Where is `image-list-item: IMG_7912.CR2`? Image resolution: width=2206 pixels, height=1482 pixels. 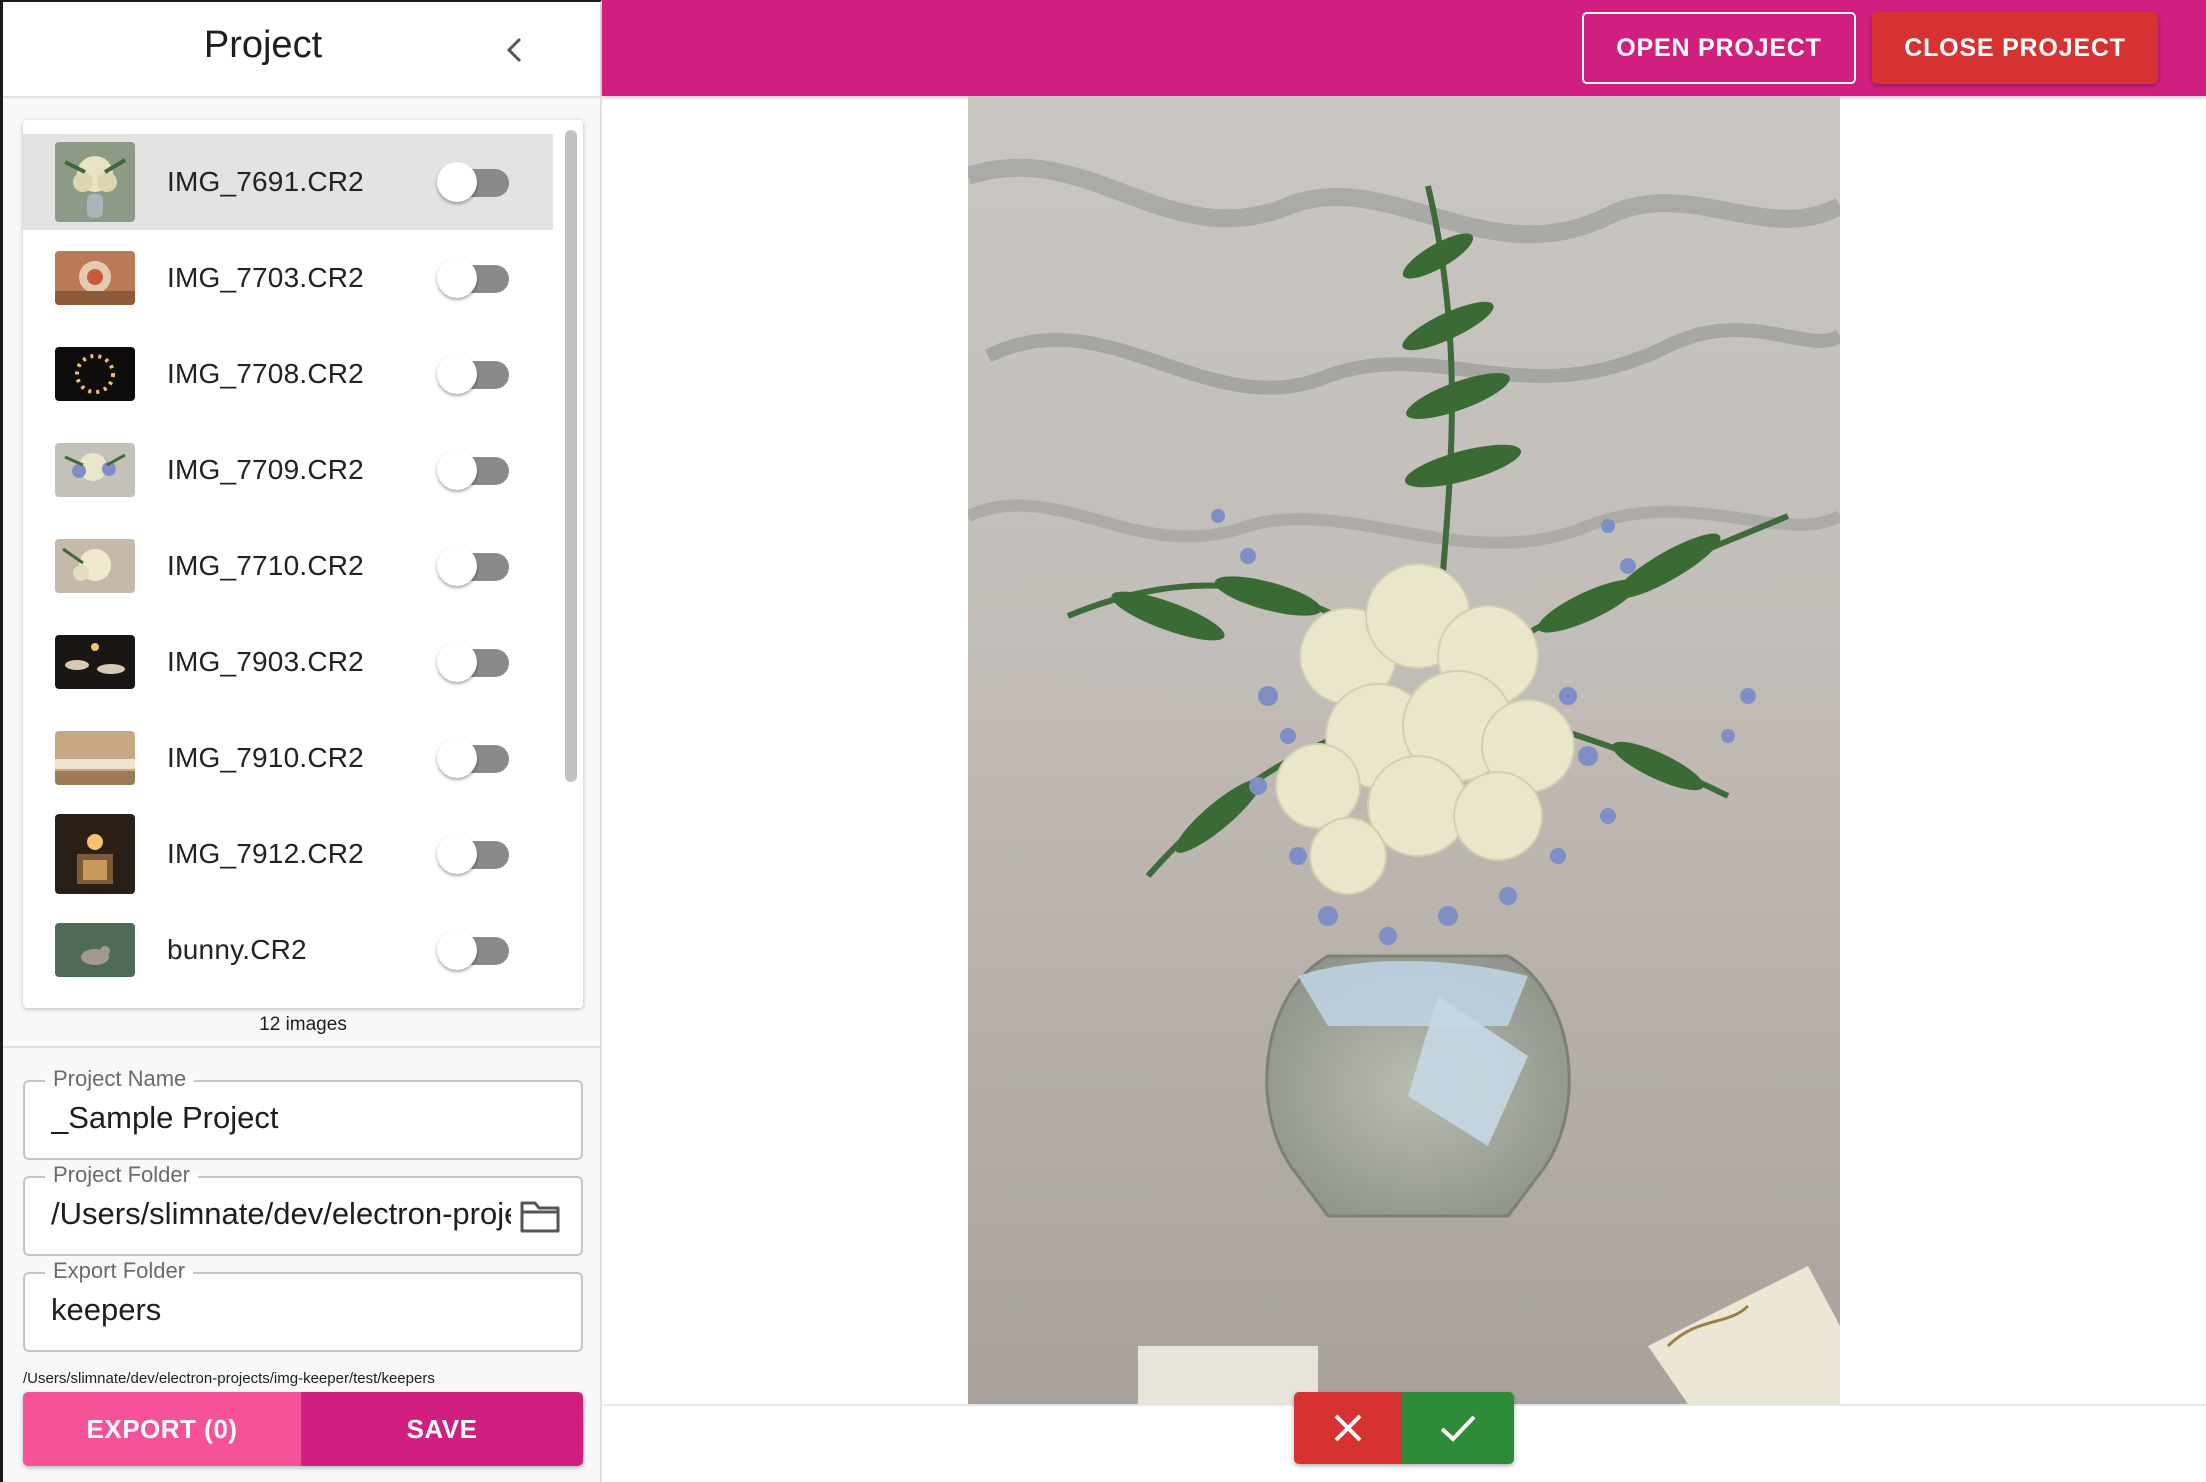 image-list-item: IMG_7912.CR2 is located at coordinates (288, 854).